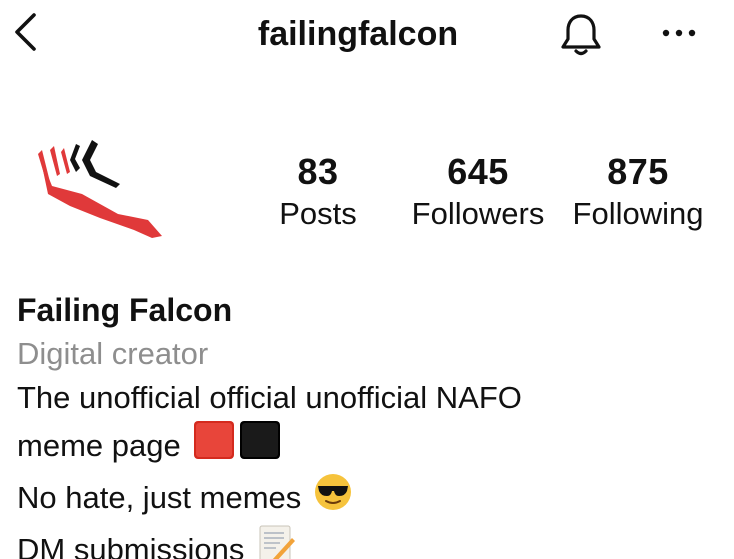 The image size is (734, 559). What do you see at coordinates (358, 34) in the screenshot?
I see `profile-username: failingfalcon` at bounding box center [358, 34].